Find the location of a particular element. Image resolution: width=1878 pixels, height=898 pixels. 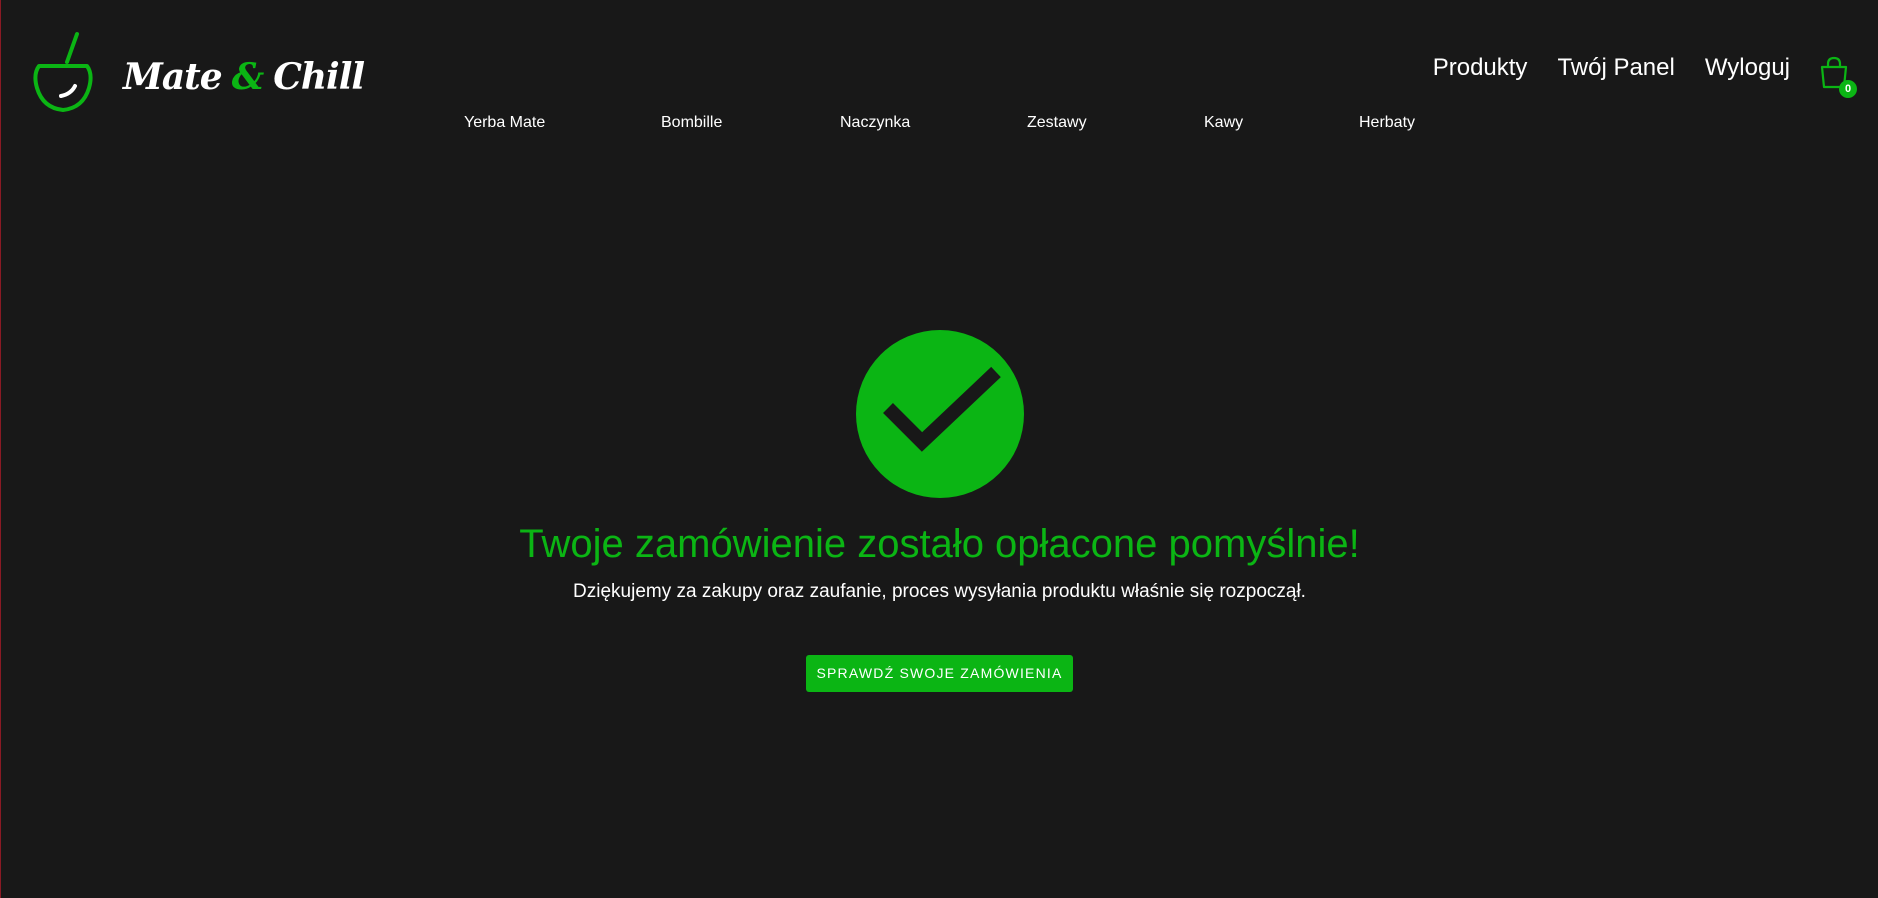

check-circle-icon is located at coordinates (939, 414).